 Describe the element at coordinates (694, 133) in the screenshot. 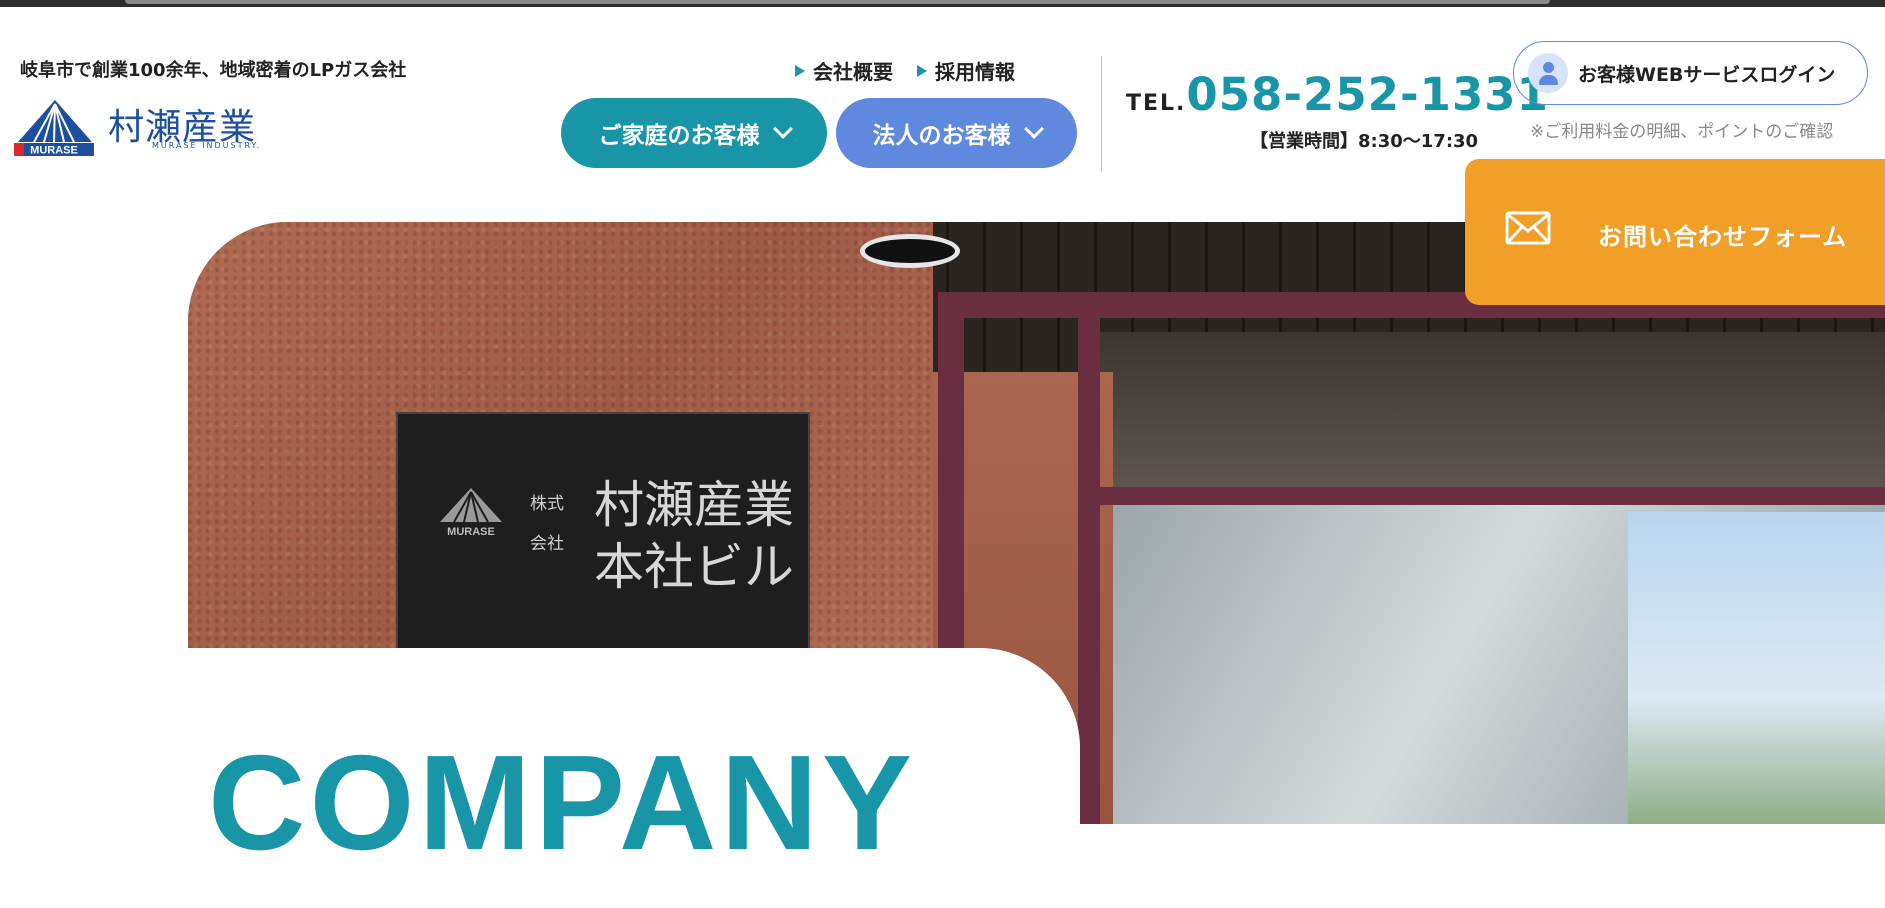

I see `nav-household-customers: ご家庭のお客様` at that location.